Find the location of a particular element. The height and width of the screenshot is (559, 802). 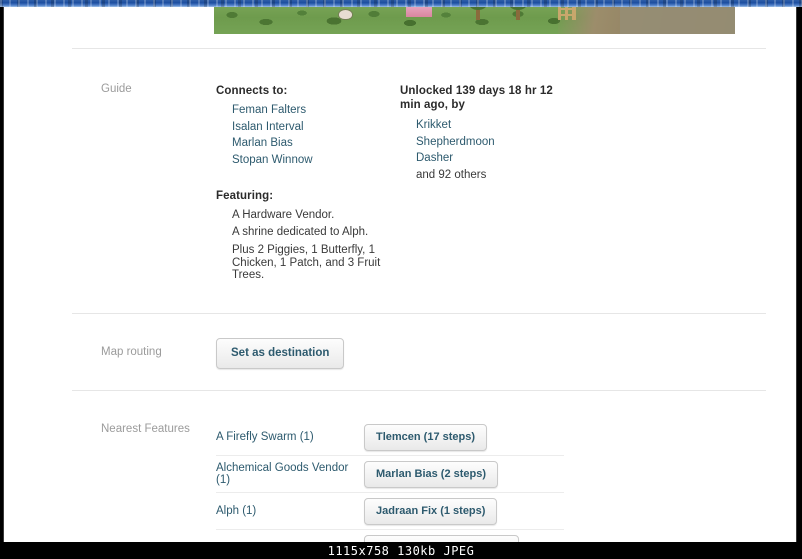

route-button: Marlan Bias (2 steps) is located at coordinates (431, 474).